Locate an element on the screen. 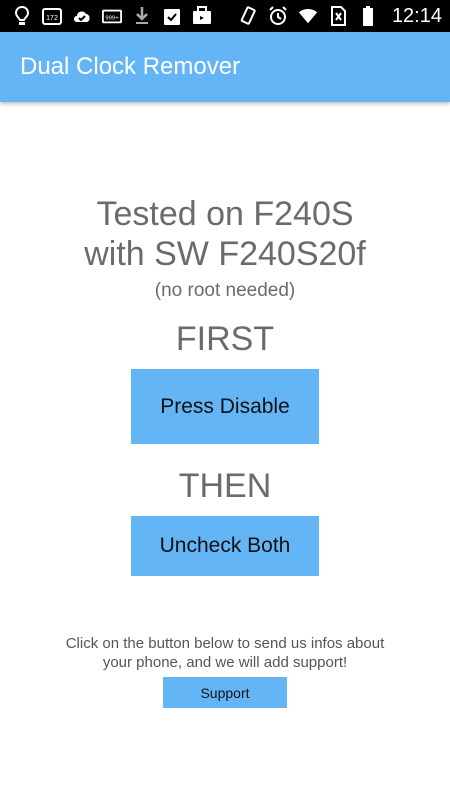  uncheck-both-button: Uncheck Both is located at coordinates (225, 546).